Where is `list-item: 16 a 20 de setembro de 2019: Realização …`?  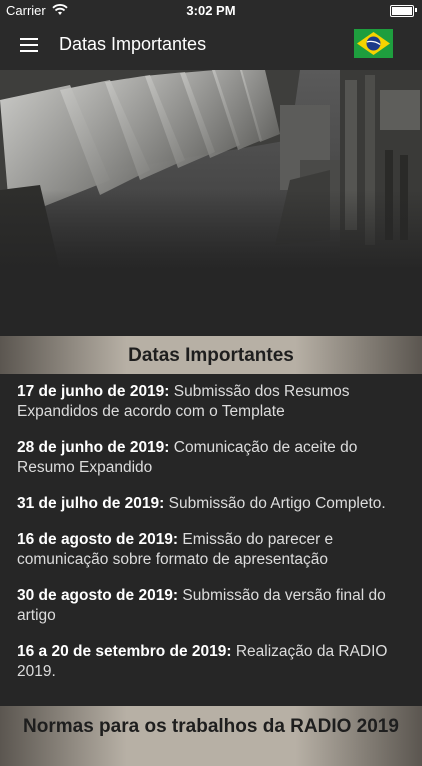
list-item: 16 a 20 de setembro de 2019: Realização … is located at coordinates (213, 662).